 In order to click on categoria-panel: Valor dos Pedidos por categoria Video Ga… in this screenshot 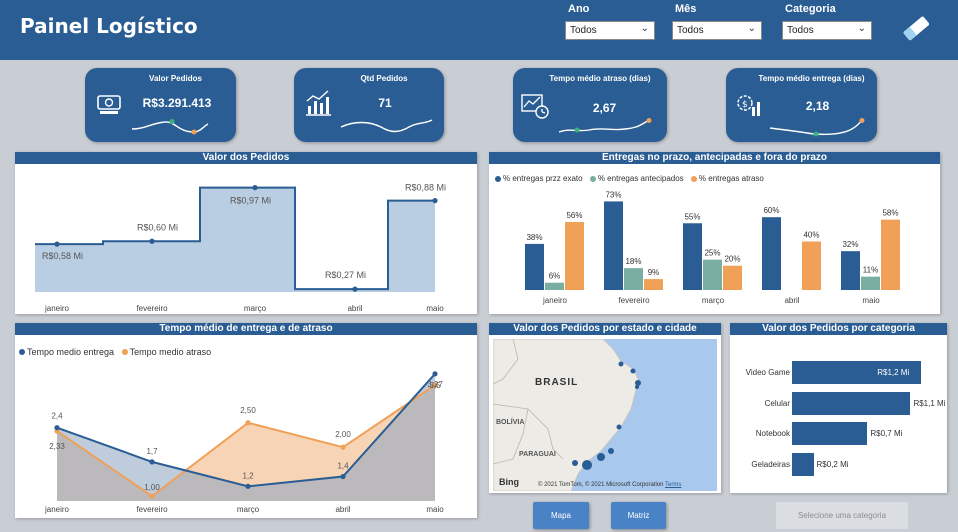, I will do `click(838, 408)`.